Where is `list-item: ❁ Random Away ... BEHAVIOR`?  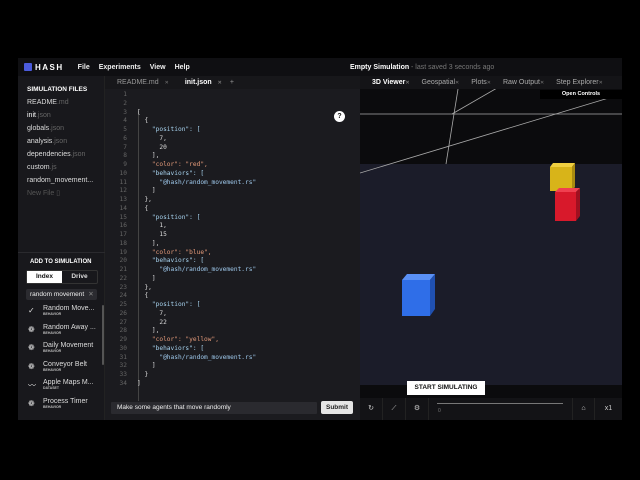 list-item: ❁ Random Away ... BEHAVIOR is located at coordinates (66, 333).